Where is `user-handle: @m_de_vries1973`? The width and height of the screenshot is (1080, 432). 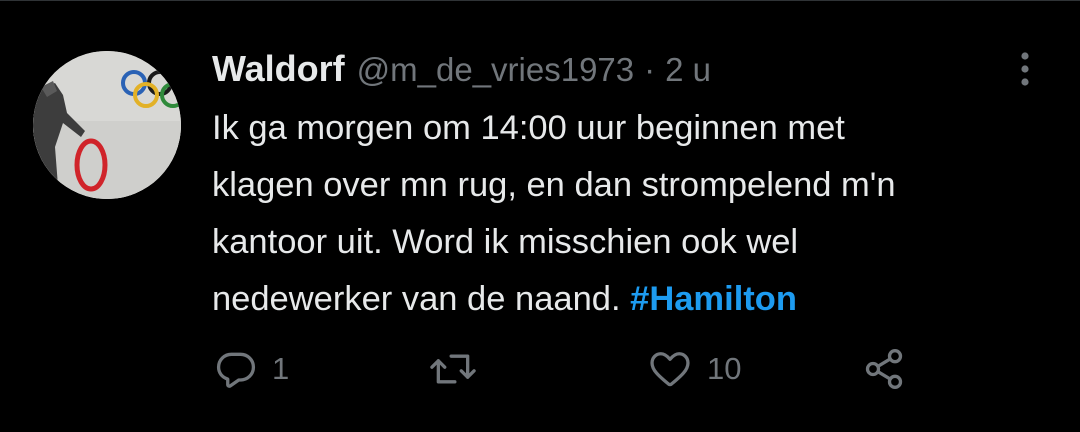
user-handle: @m_de_vries1973 is located at coordinates (496, 70).